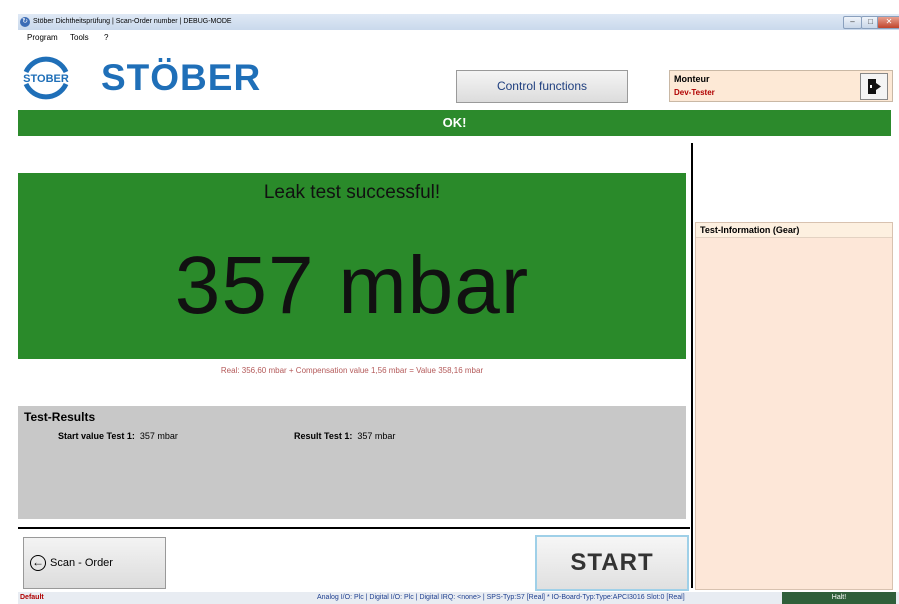 Image resolution: width=899 pixels, height=604 pixels. What do you see at coordinates (32, 597) in the screenshot?
I see `status-profile: Default` at bounding box center [32, 597].